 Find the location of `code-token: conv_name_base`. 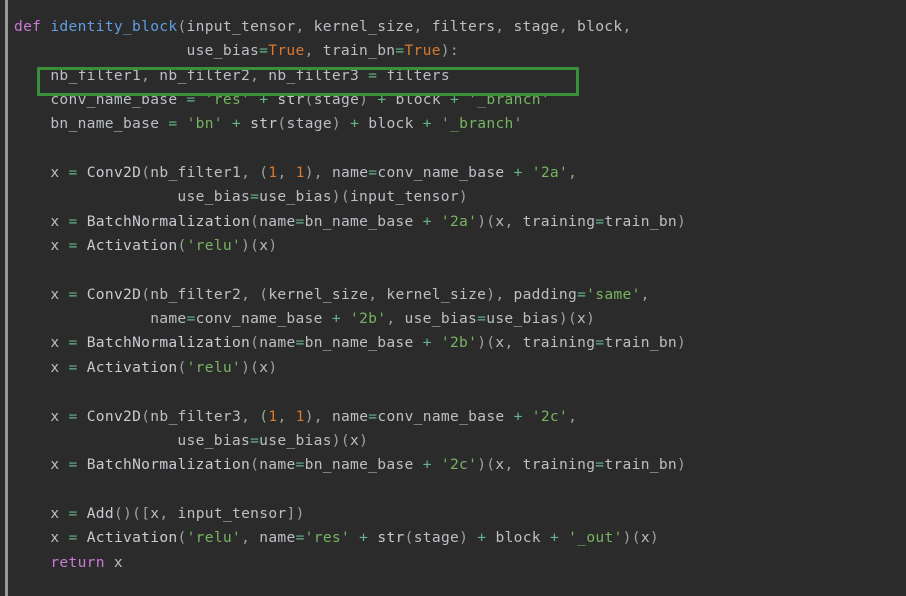

code-token: conv_name_base is located at coordinates (259, 319).